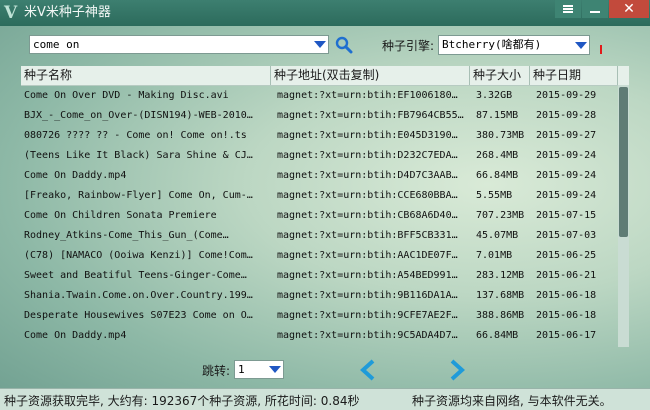 Image resolution: width=650 pixels, height=410 pixels. I want to click on app-logo: V, so click(11, 13).